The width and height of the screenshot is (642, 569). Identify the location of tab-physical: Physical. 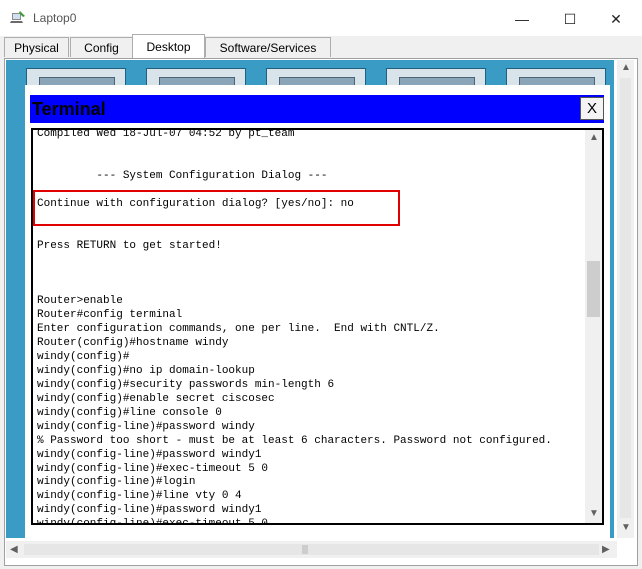
(36, 47).